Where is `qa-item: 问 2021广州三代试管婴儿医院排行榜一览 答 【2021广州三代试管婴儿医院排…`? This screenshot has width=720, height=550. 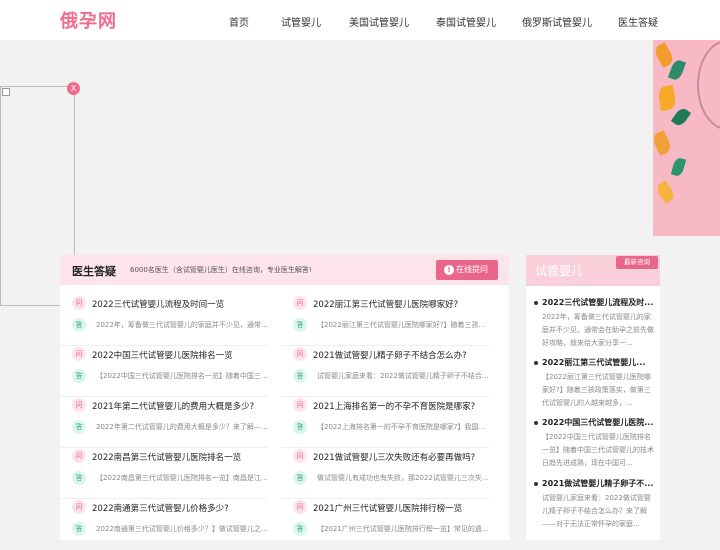 qa-item: 问 2021广州三代试管婴儿医院排行榜一览 答 【2021广州三代试管婴儿医院排… is located at coordinates (385, 525).